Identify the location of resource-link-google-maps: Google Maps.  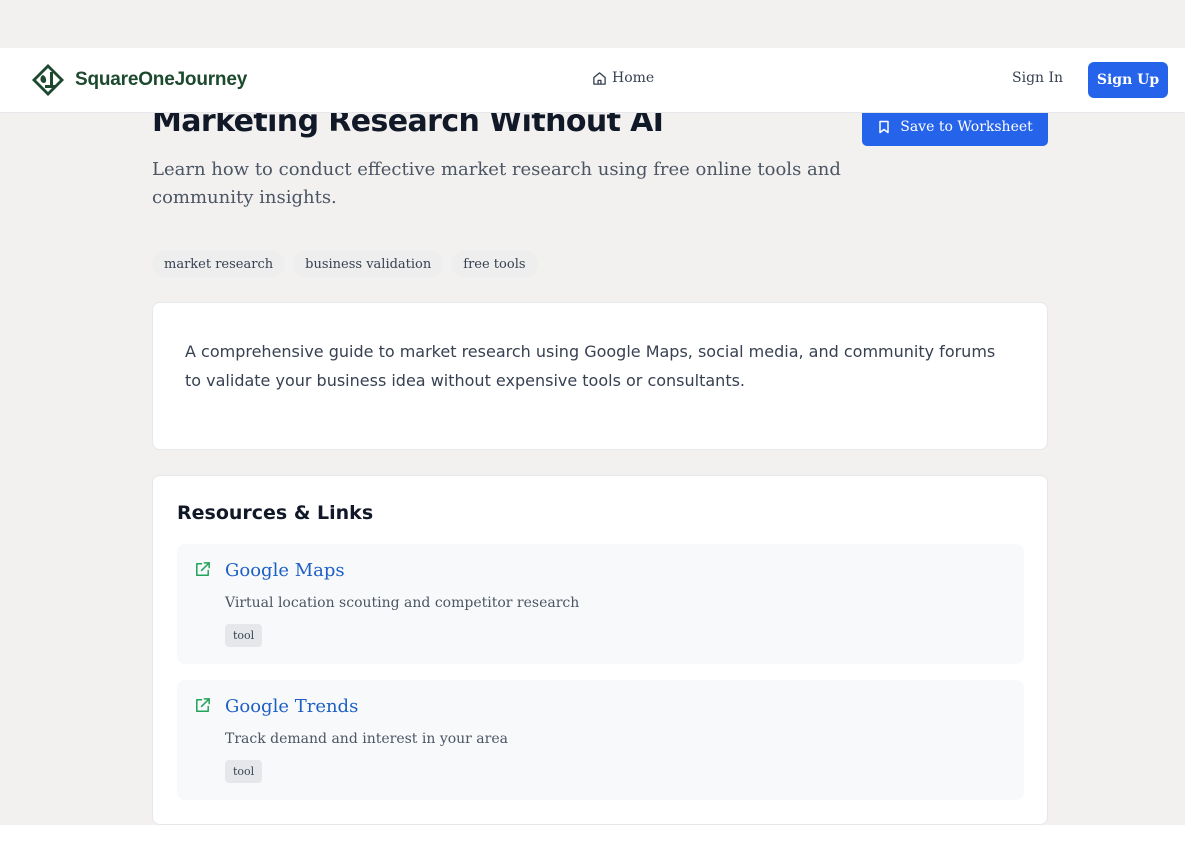
(285, 570).